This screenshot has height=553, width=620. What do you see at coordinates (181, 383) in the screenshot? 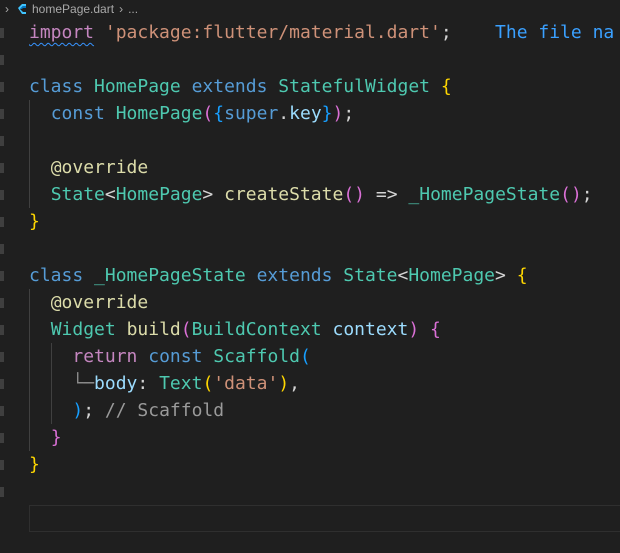
I see `text-widget: Text` at bounding box center [181, 383].